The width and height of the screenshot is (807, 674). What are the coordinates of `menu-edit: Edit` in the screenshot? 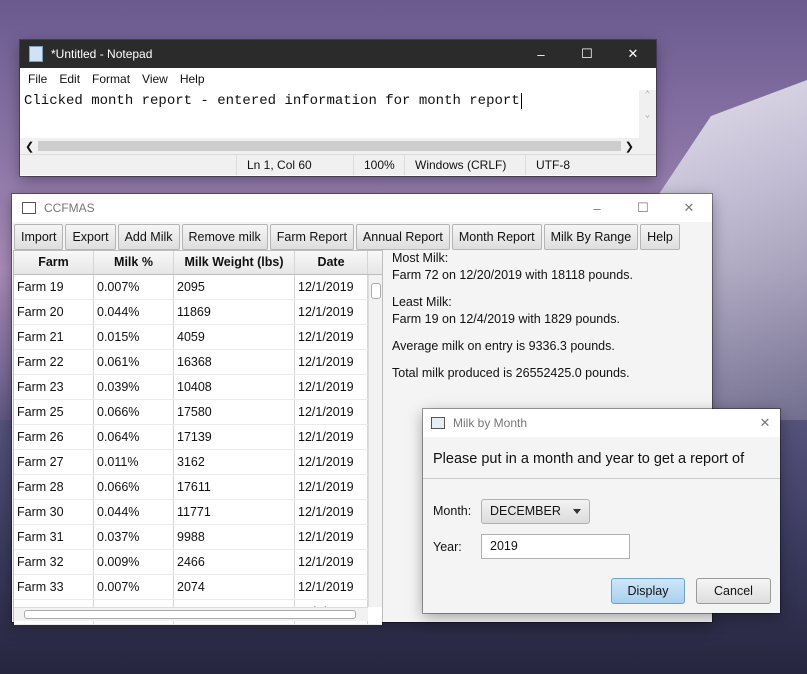 It's located at (69, 79).